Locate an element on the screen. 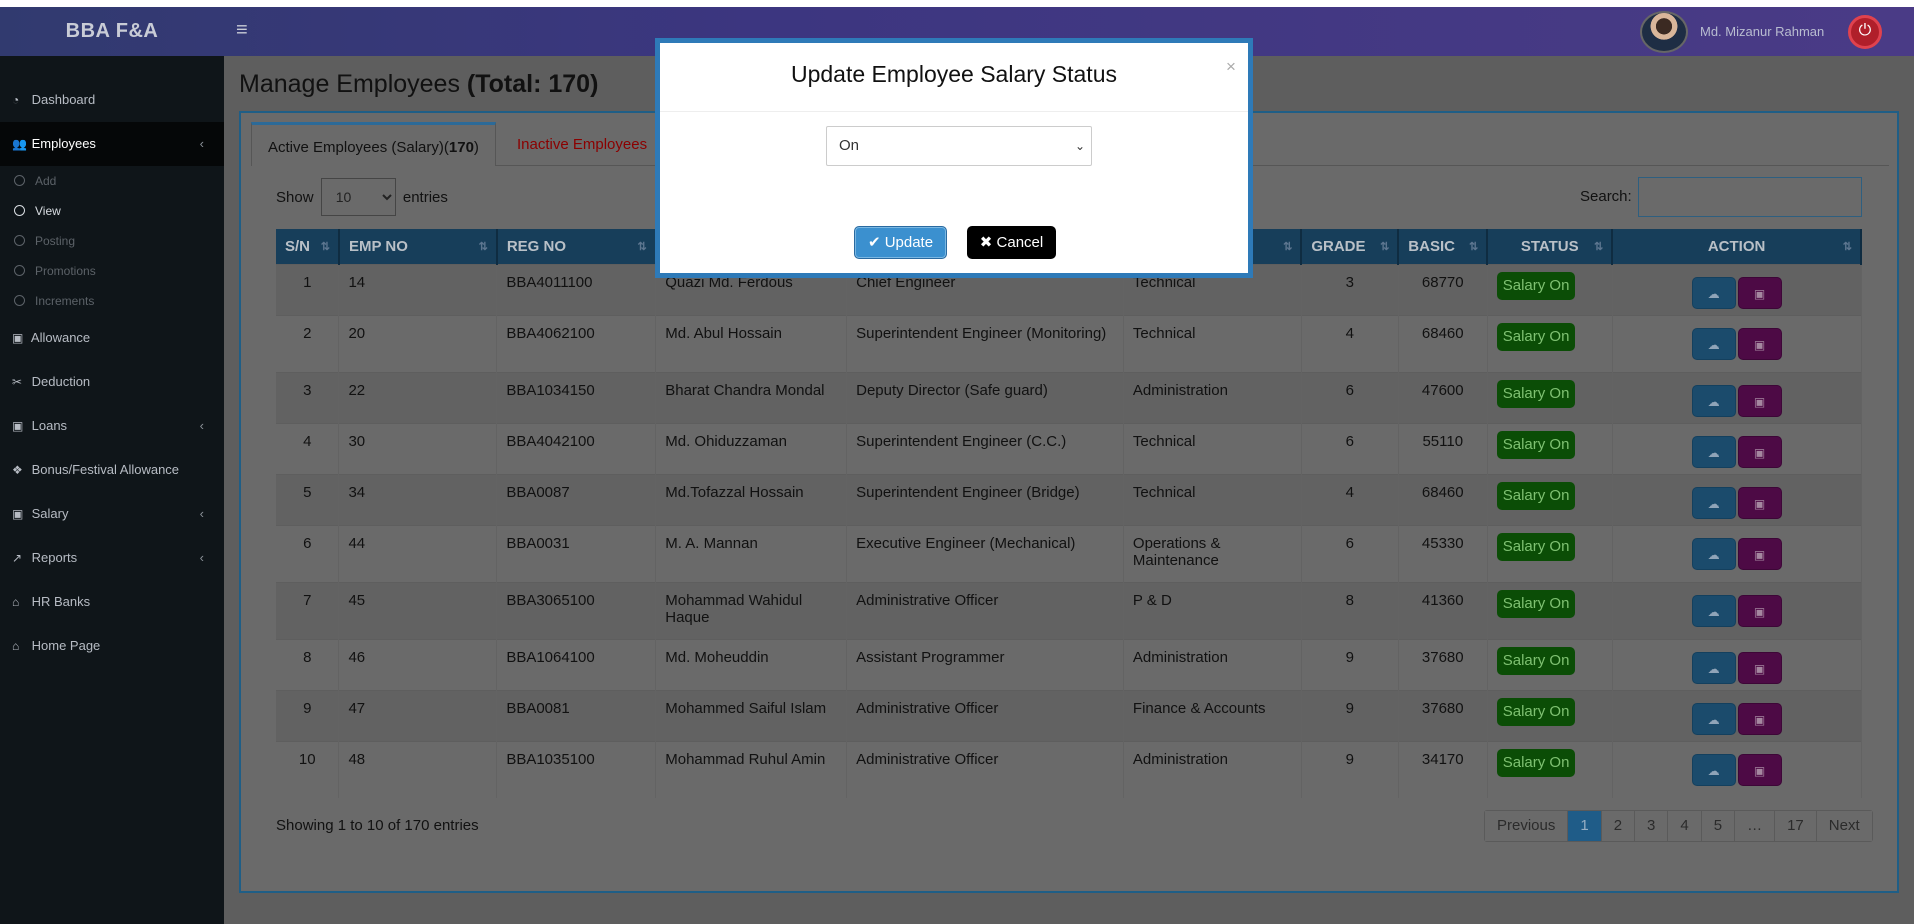 Image resolution: width=1914 pixels, height=924 pixels. tab-count: 170 is located at coordinates (461, 147).